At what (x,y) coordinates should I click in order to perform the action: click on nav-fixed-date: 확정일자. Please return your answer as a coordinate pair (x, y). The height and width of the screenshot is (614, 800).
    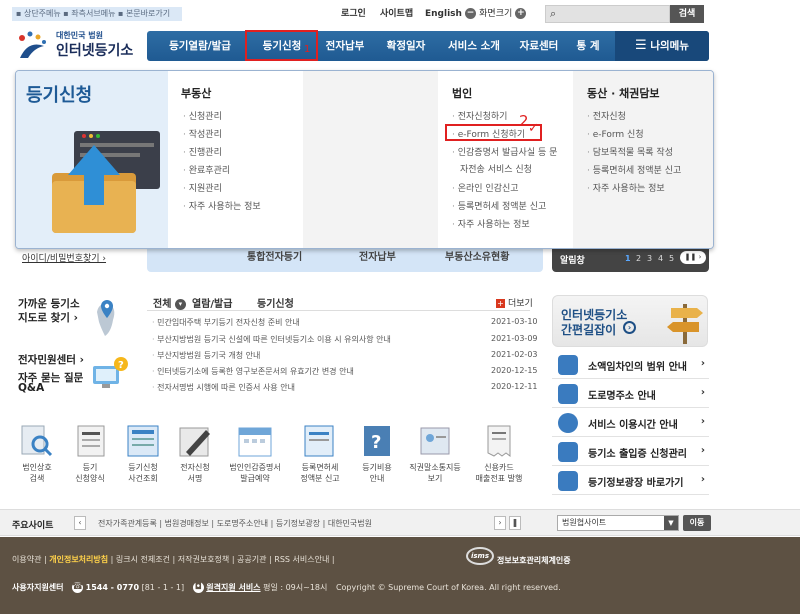
    Looking at the image, I should click on (406, 46).